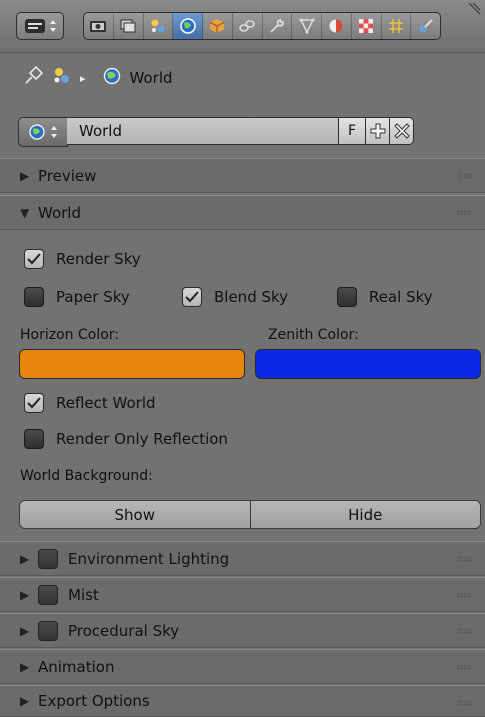 This screenshot has width=485, height=717. I want to click on up-down-arrows-icon, so click(54, 132).